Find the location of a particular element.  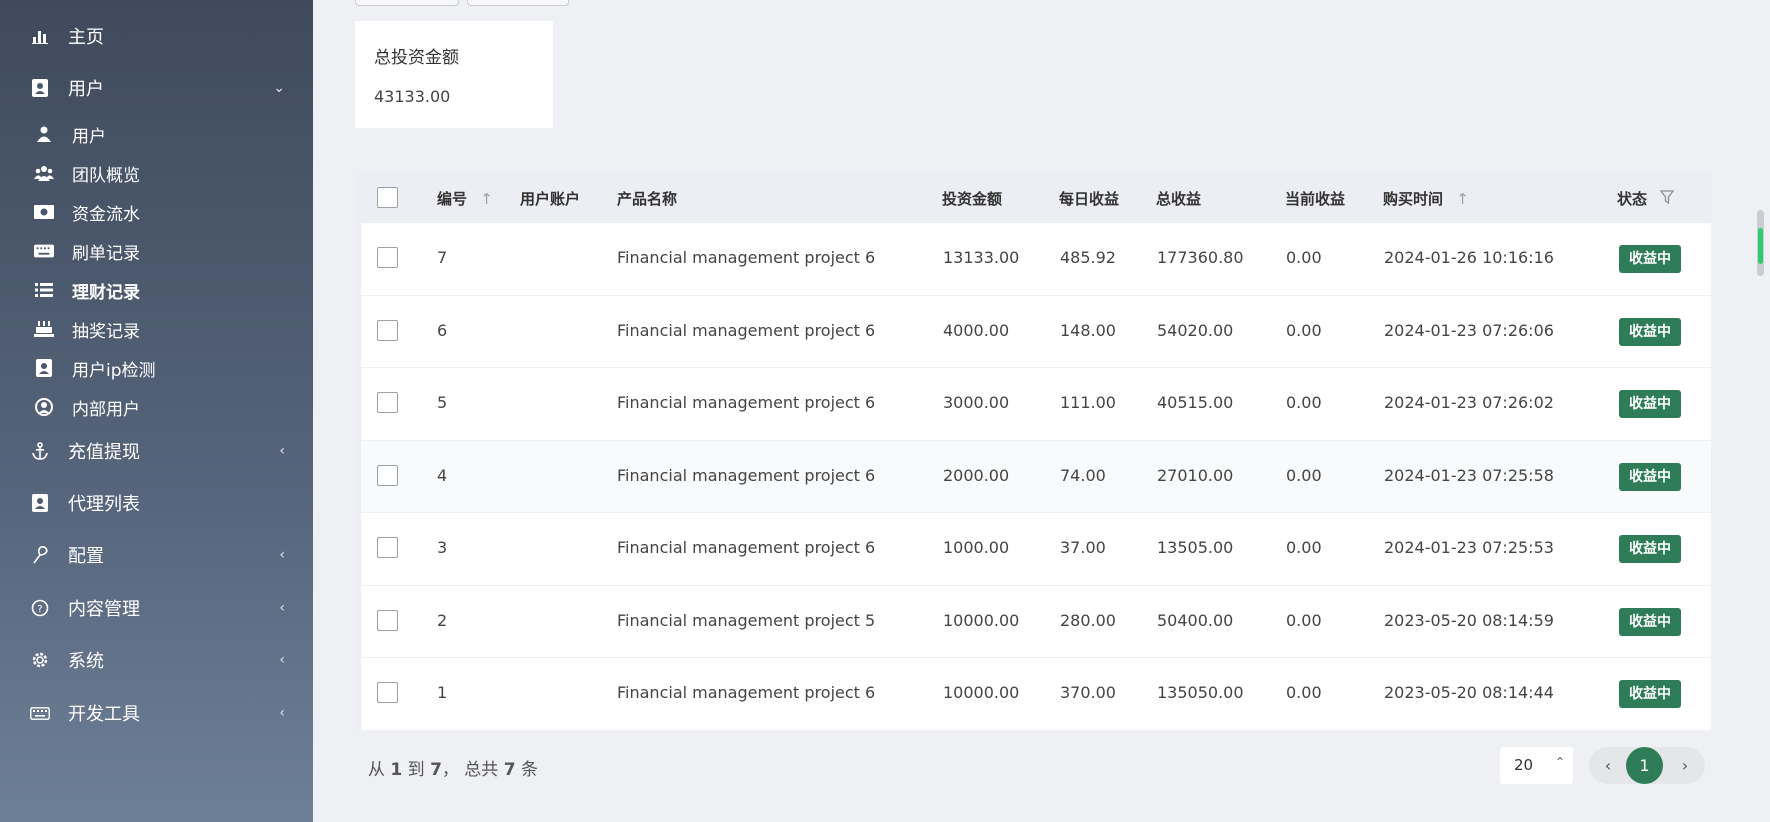

money-icon is located at coordinates (44, 212).